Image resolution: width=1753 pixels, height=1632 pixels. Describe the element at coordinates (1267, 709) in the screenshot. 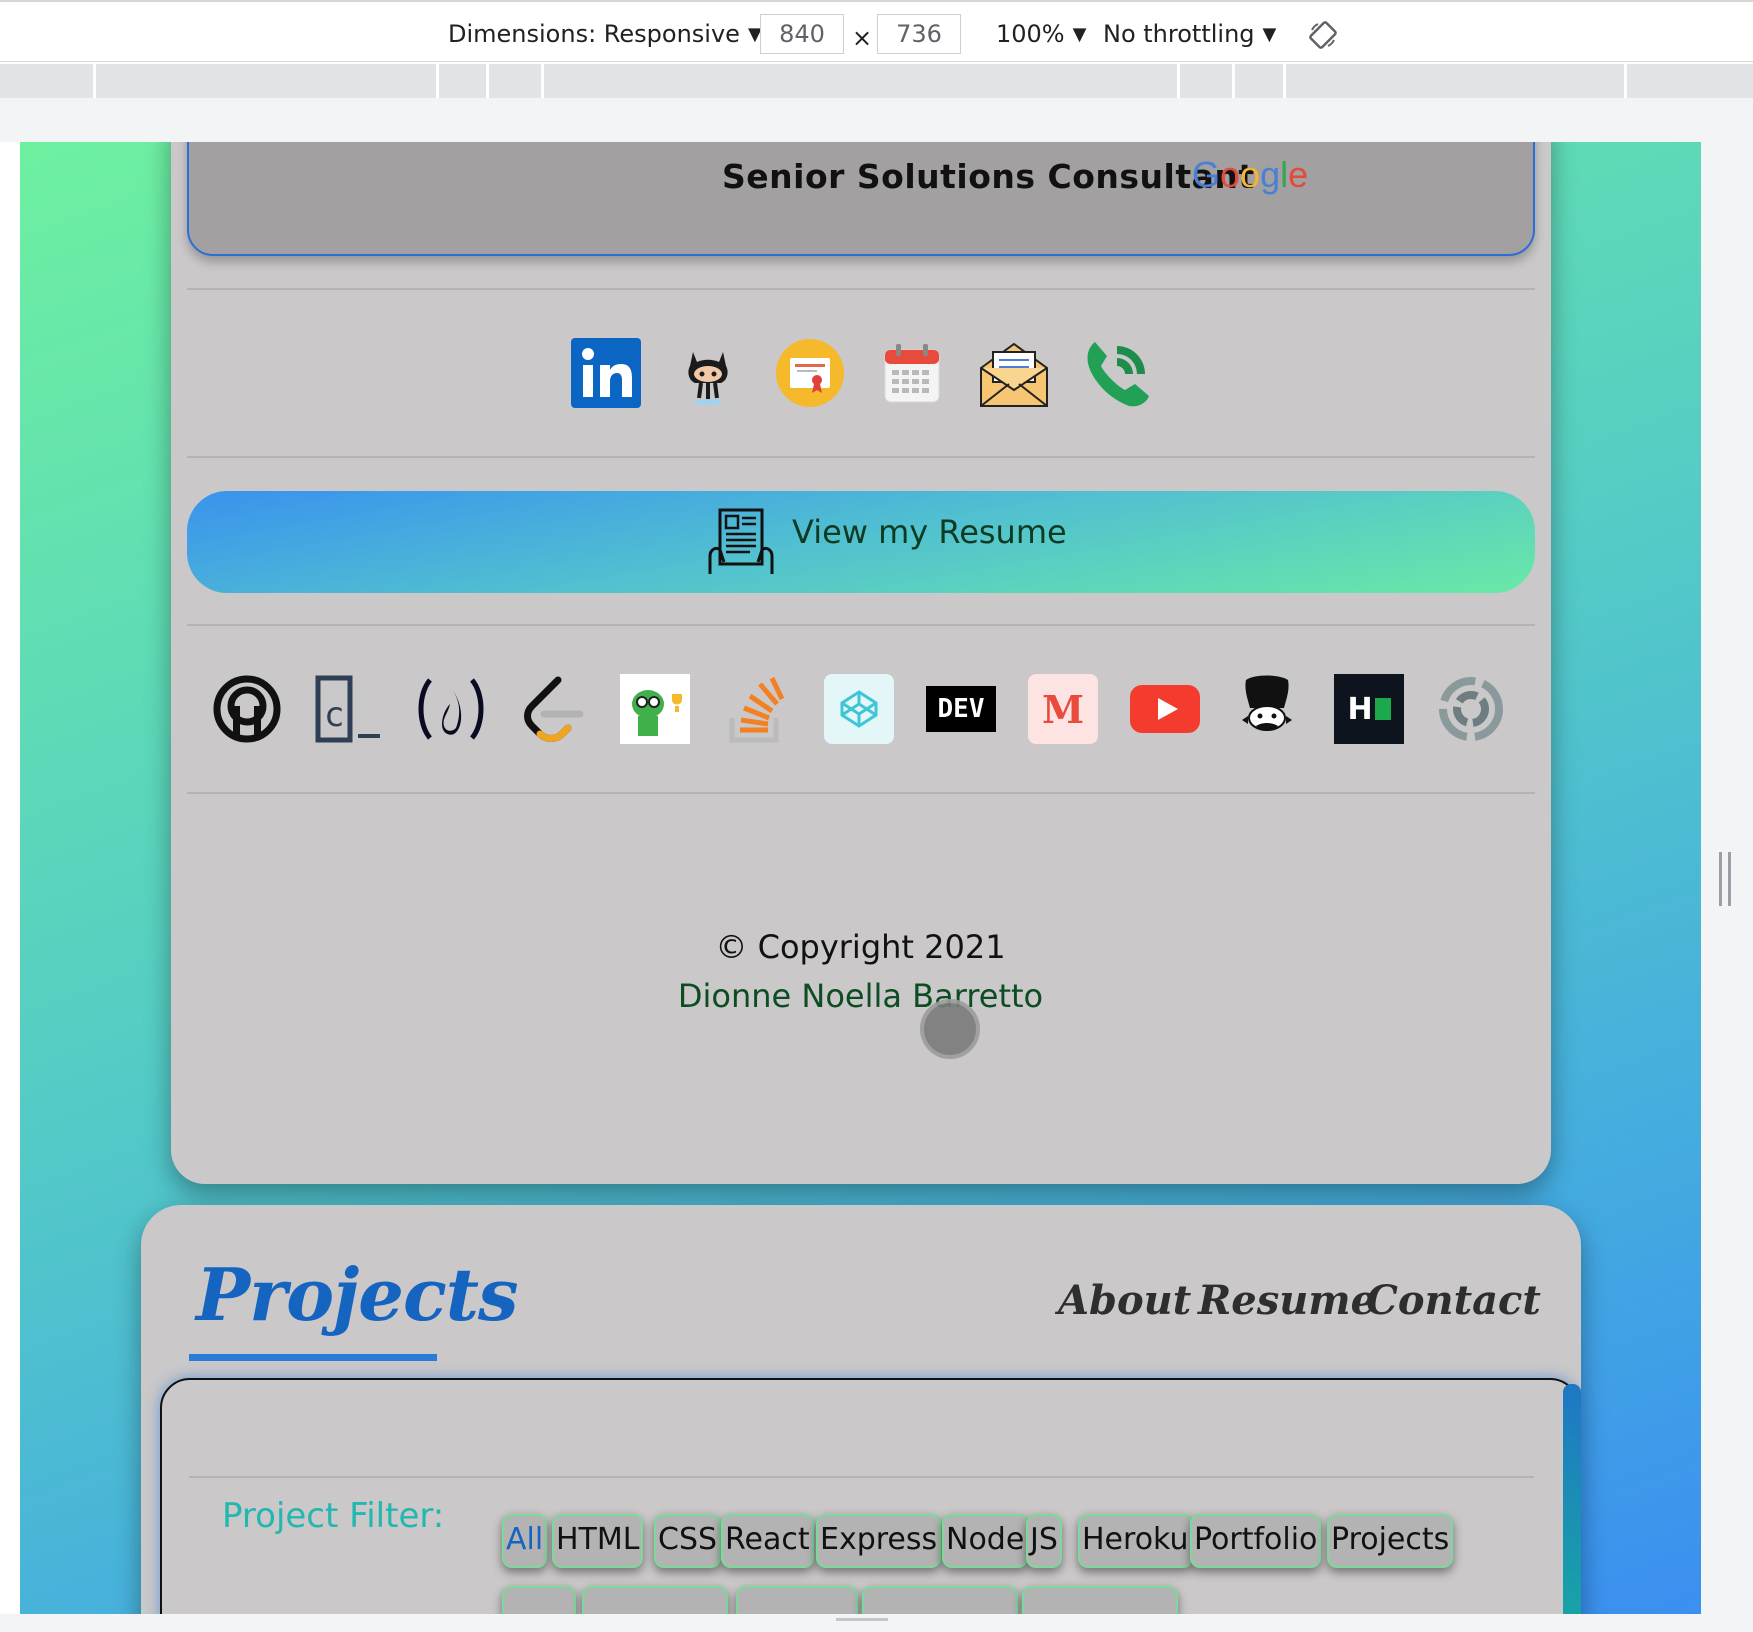

I see `codechef-icon` at that location.